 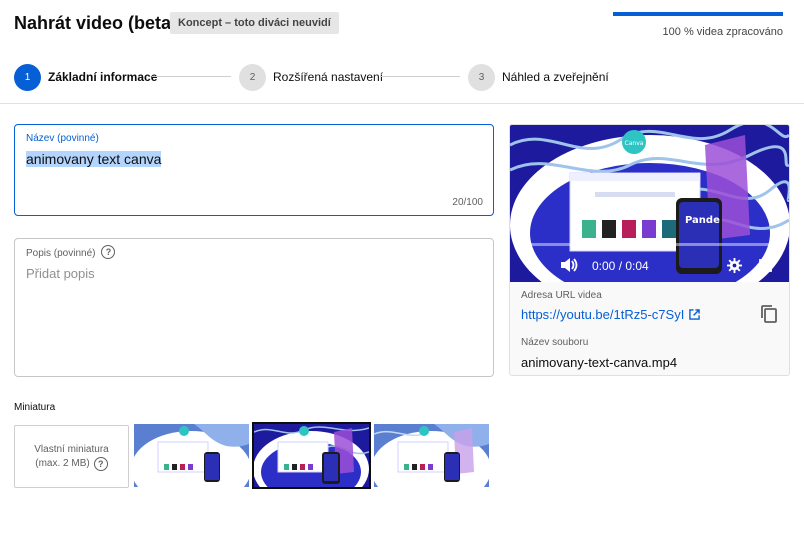 What do you see at coordinates (555, 77) in the screenshot?
I see `step-3-label: Náhled a zveřejnění` at bounding box center [555, 77].